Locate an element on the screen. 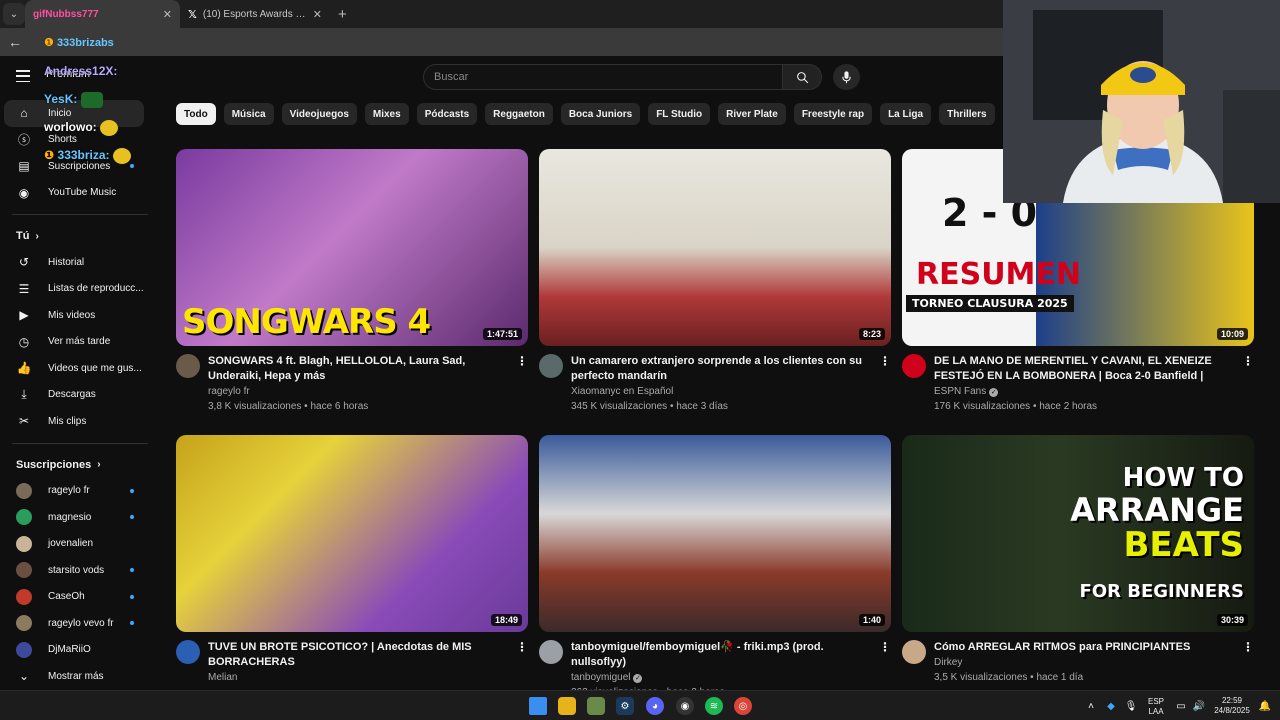 Image resolution: width=1280 pixels, height=720 pixels. tab-esports: 𝕏 (10) Esports Awards en X: "The ✕ is located at coordinates (255, 14).